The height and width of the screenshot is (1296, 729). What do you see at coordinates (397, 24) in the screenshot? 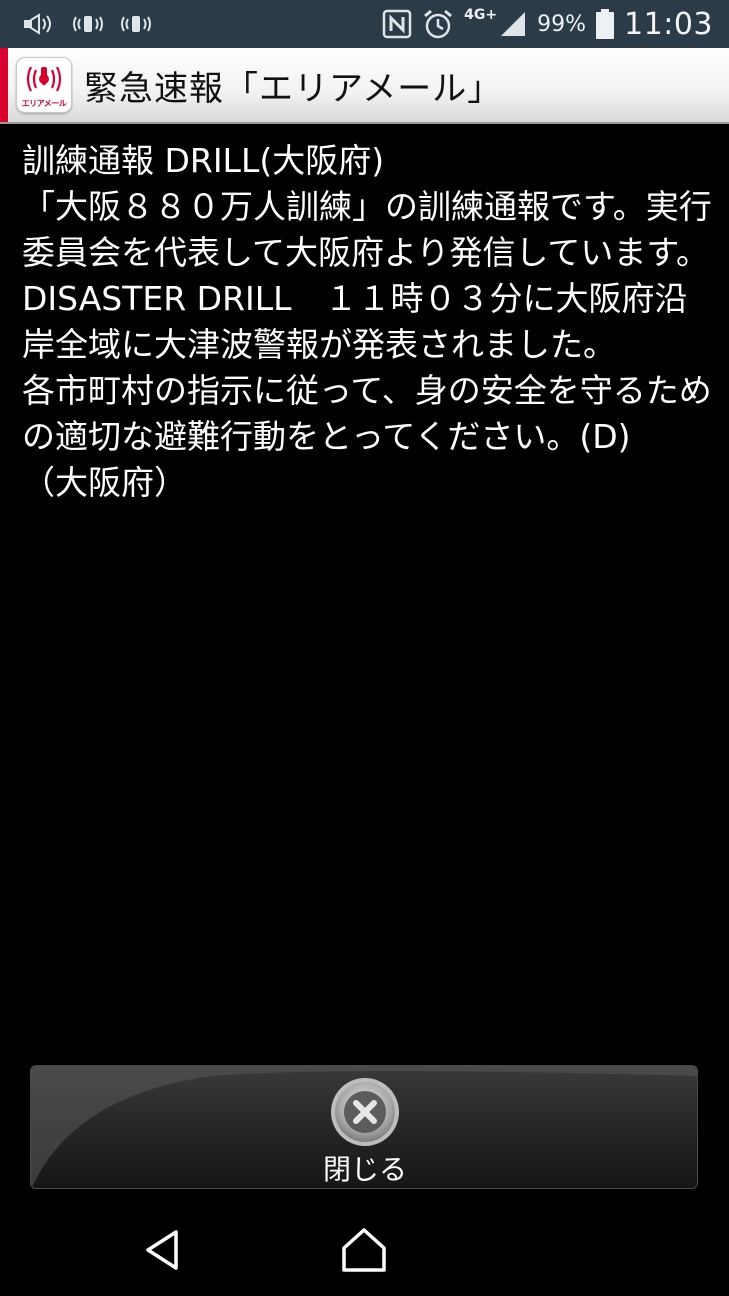
I see `nfc-icon` at bounding box center [397, 24].